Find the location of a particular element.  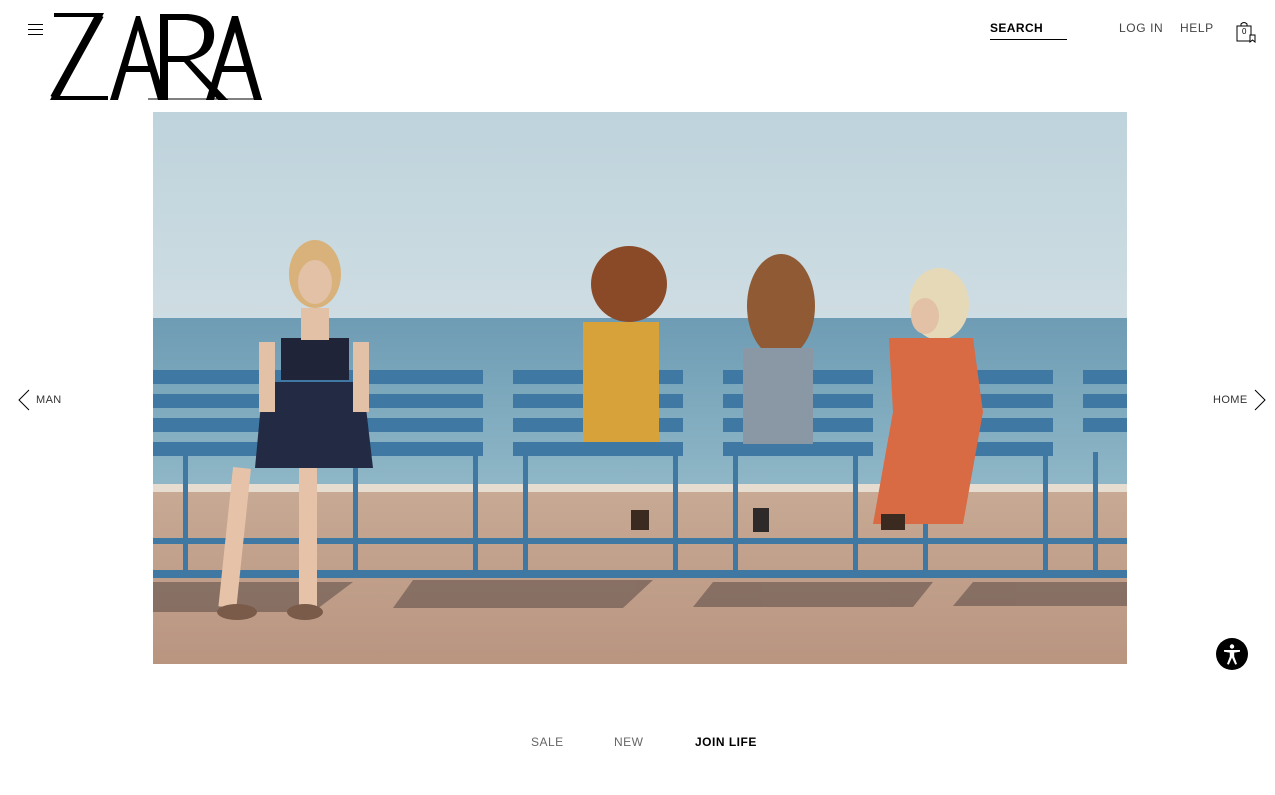

chevron-left-icon is located at coordinates (24, 400).